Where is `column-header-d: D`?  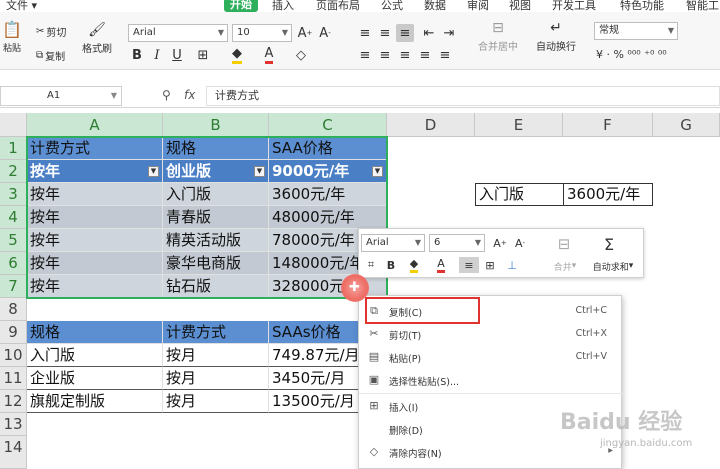
column-header-d: D is located at coordinates (431, 125).